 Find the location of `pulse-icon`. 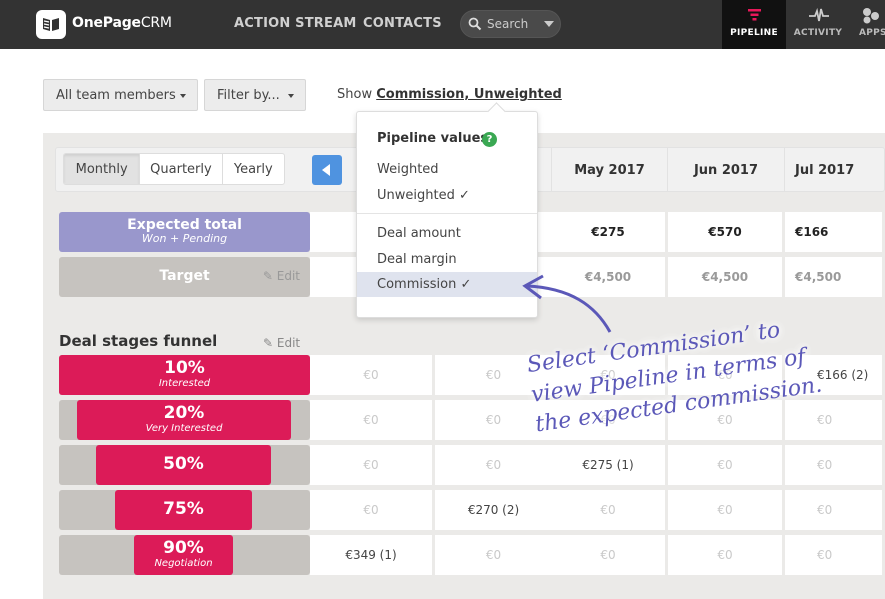

pulse-icon is located at coordinates (819, 15).